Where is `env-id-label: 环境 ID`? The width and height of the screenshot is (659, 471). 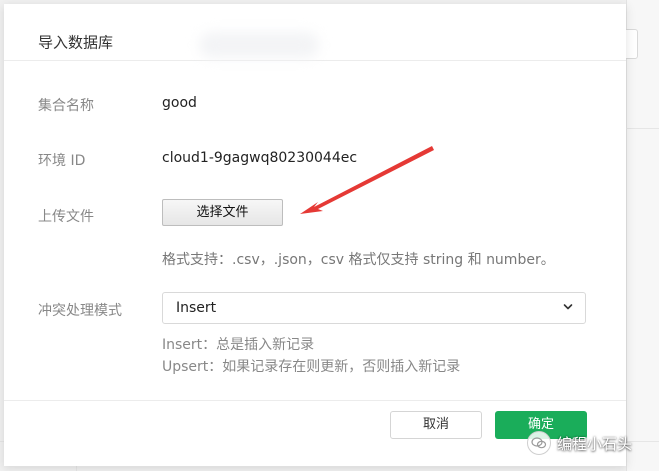 env-id-label: 环境 ID is located at coordinates (62, 161).